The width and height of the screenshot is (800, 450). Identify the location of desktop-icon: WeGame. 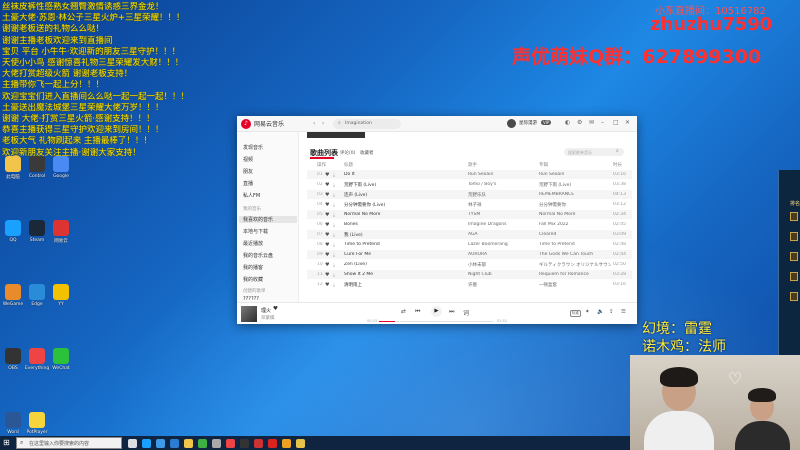
(13, 295).